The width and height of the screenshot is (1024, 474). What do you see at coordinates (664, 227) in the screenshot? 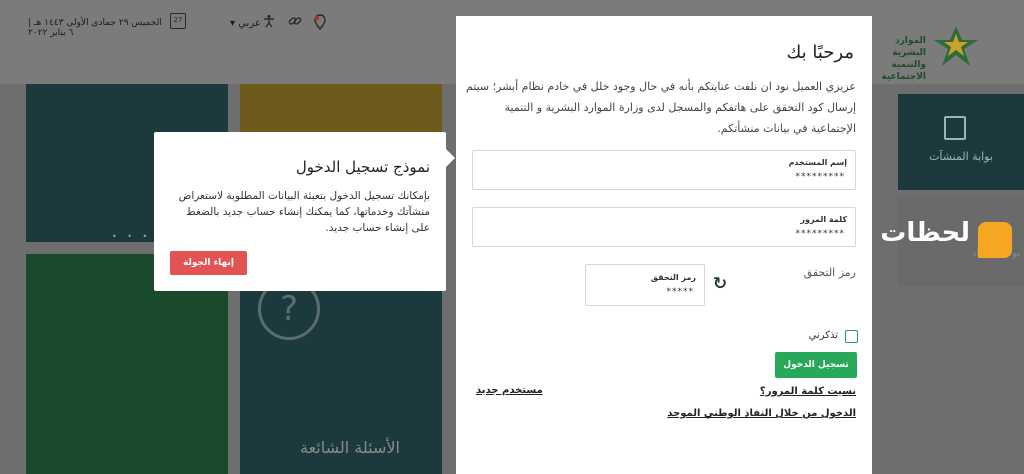
I see `password-field: كلمة المرور *********` at bounding box center [664, 227].